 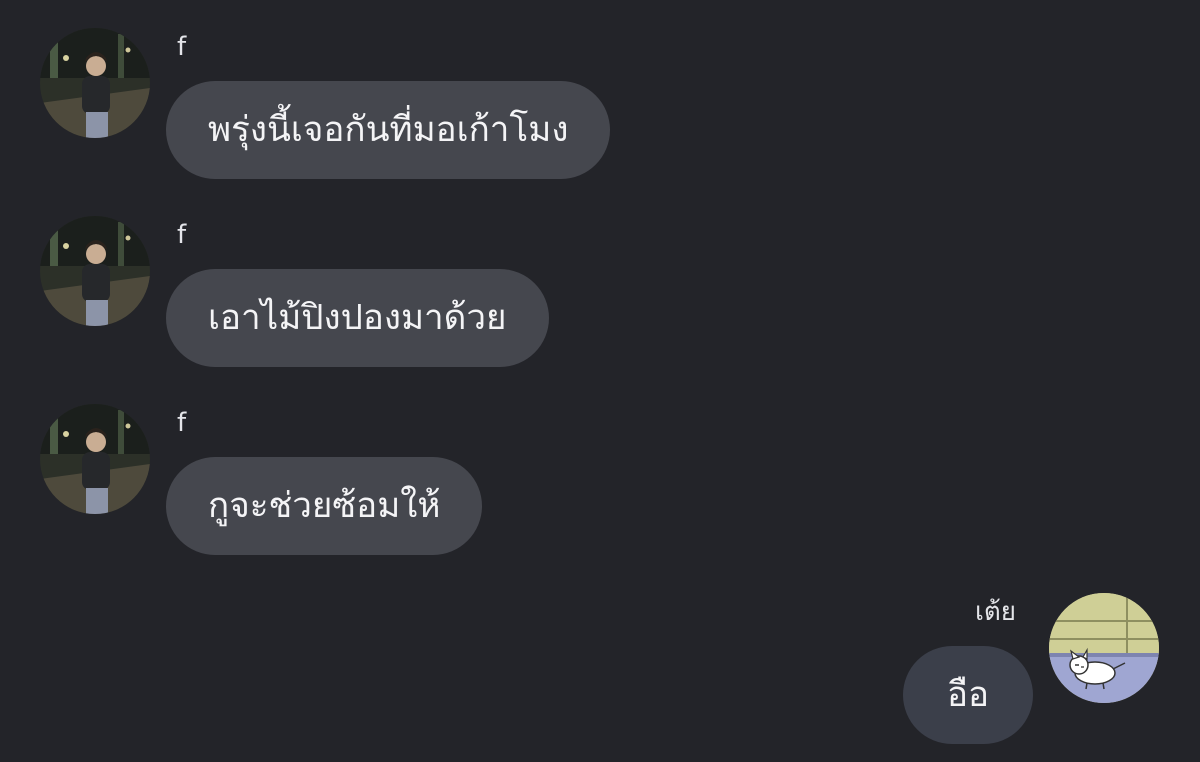 I want to click on message-bubble: พรุ่งนี้เจอกันที่มอเก้าโมง, so click(x=388, y=130).